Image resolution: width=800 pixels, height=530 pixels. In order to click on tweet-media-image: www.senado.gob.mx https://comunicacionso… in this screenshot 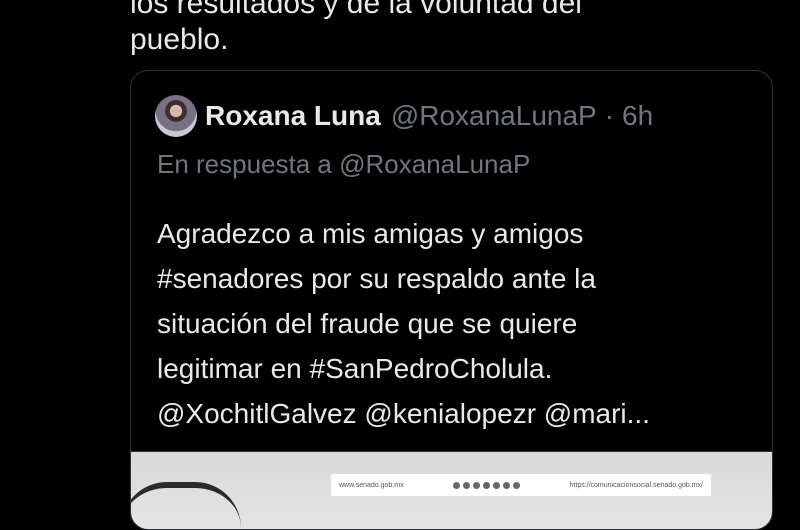, I will do `click(451, 490)`.